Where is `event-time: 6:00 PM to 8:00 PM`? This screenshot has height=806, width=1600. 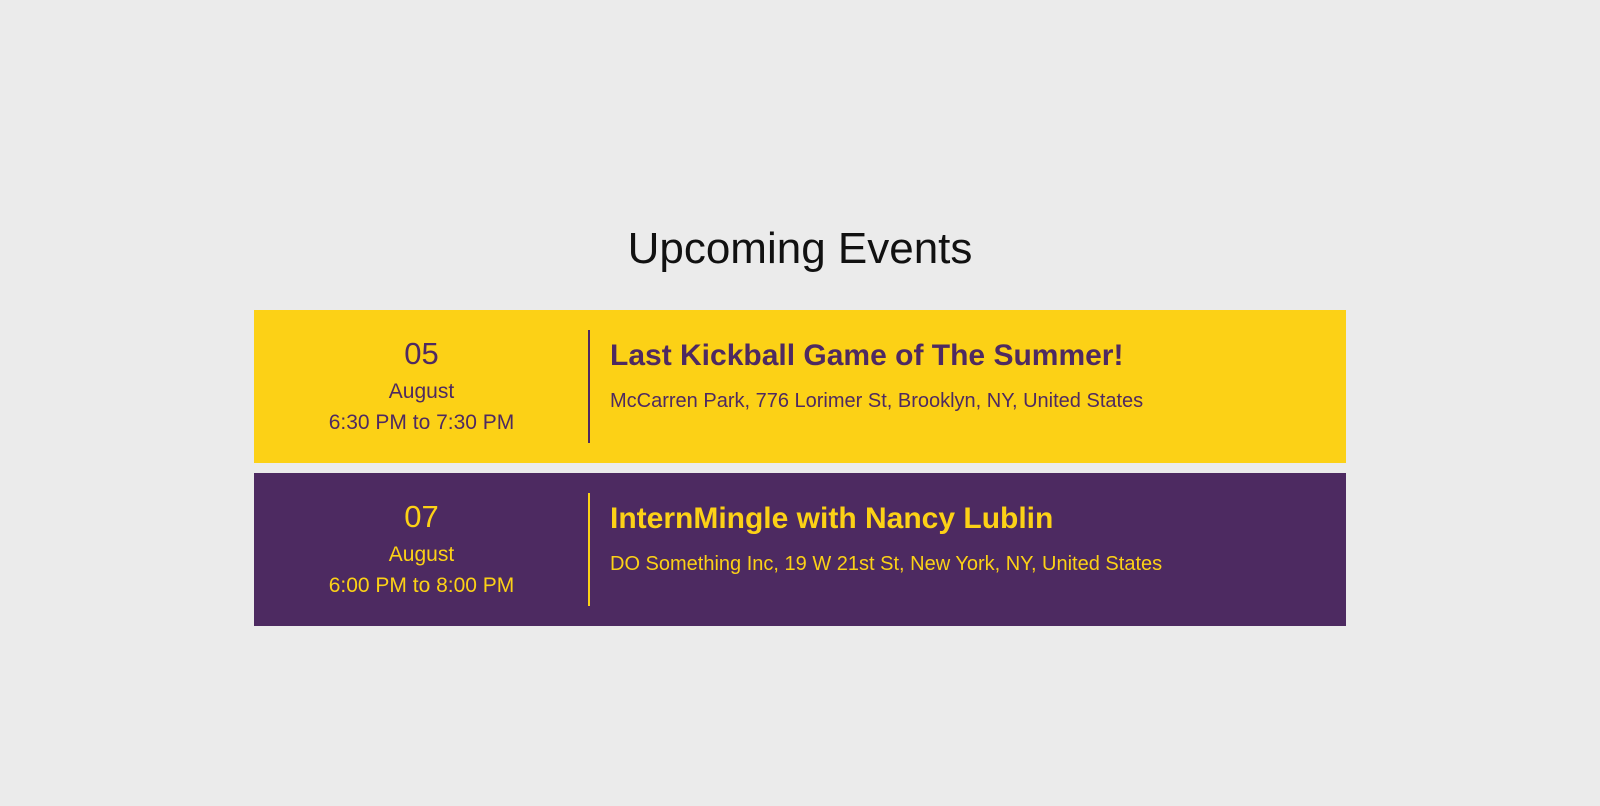 event-time: 6:00 PM to 8:00 PM is located at coordinates (421, 585).